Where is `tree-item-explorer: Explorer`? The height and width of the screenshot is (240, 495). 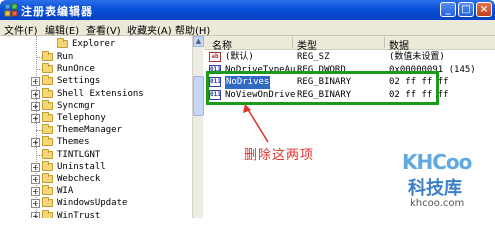 tree-item-explorer: Explorer is located at coordinates (96, 44).